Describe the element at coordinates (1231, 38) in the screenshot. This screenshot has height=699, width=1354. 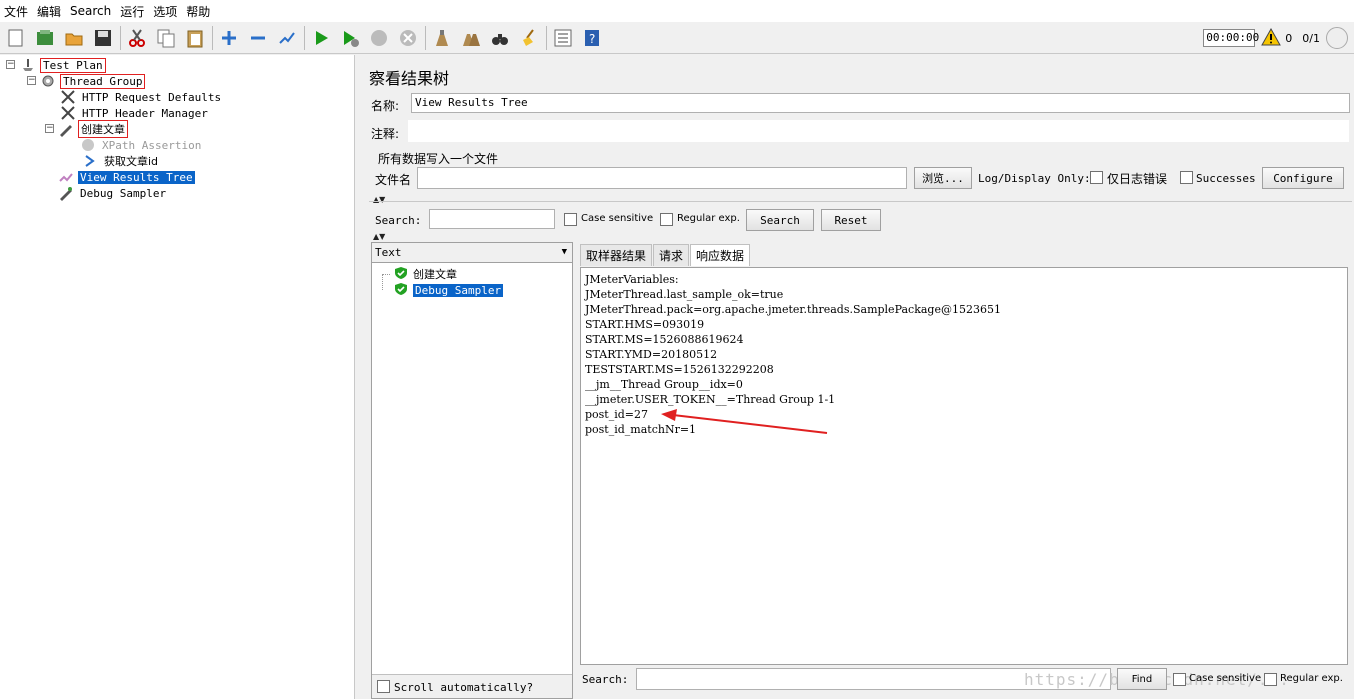
I see `elapsed-timer: 00:00:00` at that location.